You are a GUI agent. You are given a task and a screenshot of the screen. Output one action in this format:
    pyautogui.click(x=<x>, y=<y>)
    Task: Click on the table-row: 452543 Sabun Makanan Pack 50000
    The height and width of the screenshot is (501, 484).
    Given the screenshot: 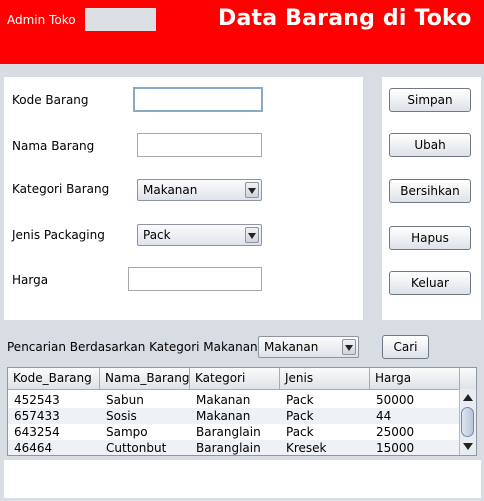 What is the action you would take?
    pyautogui.click(x=234, y=400)
    